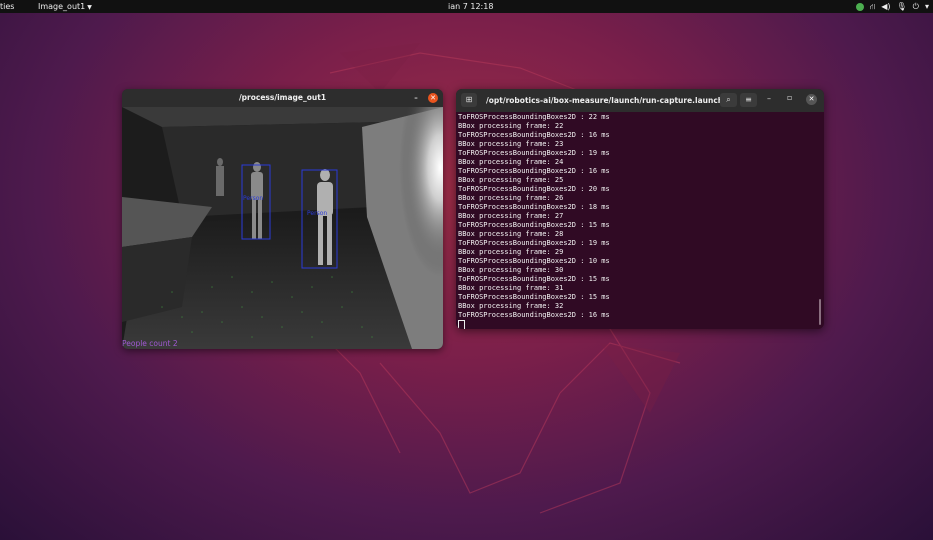  What do you see at coordinates (461, 324) in the screenshot?
I see `text-cursor` at bounding box center [461, 324].